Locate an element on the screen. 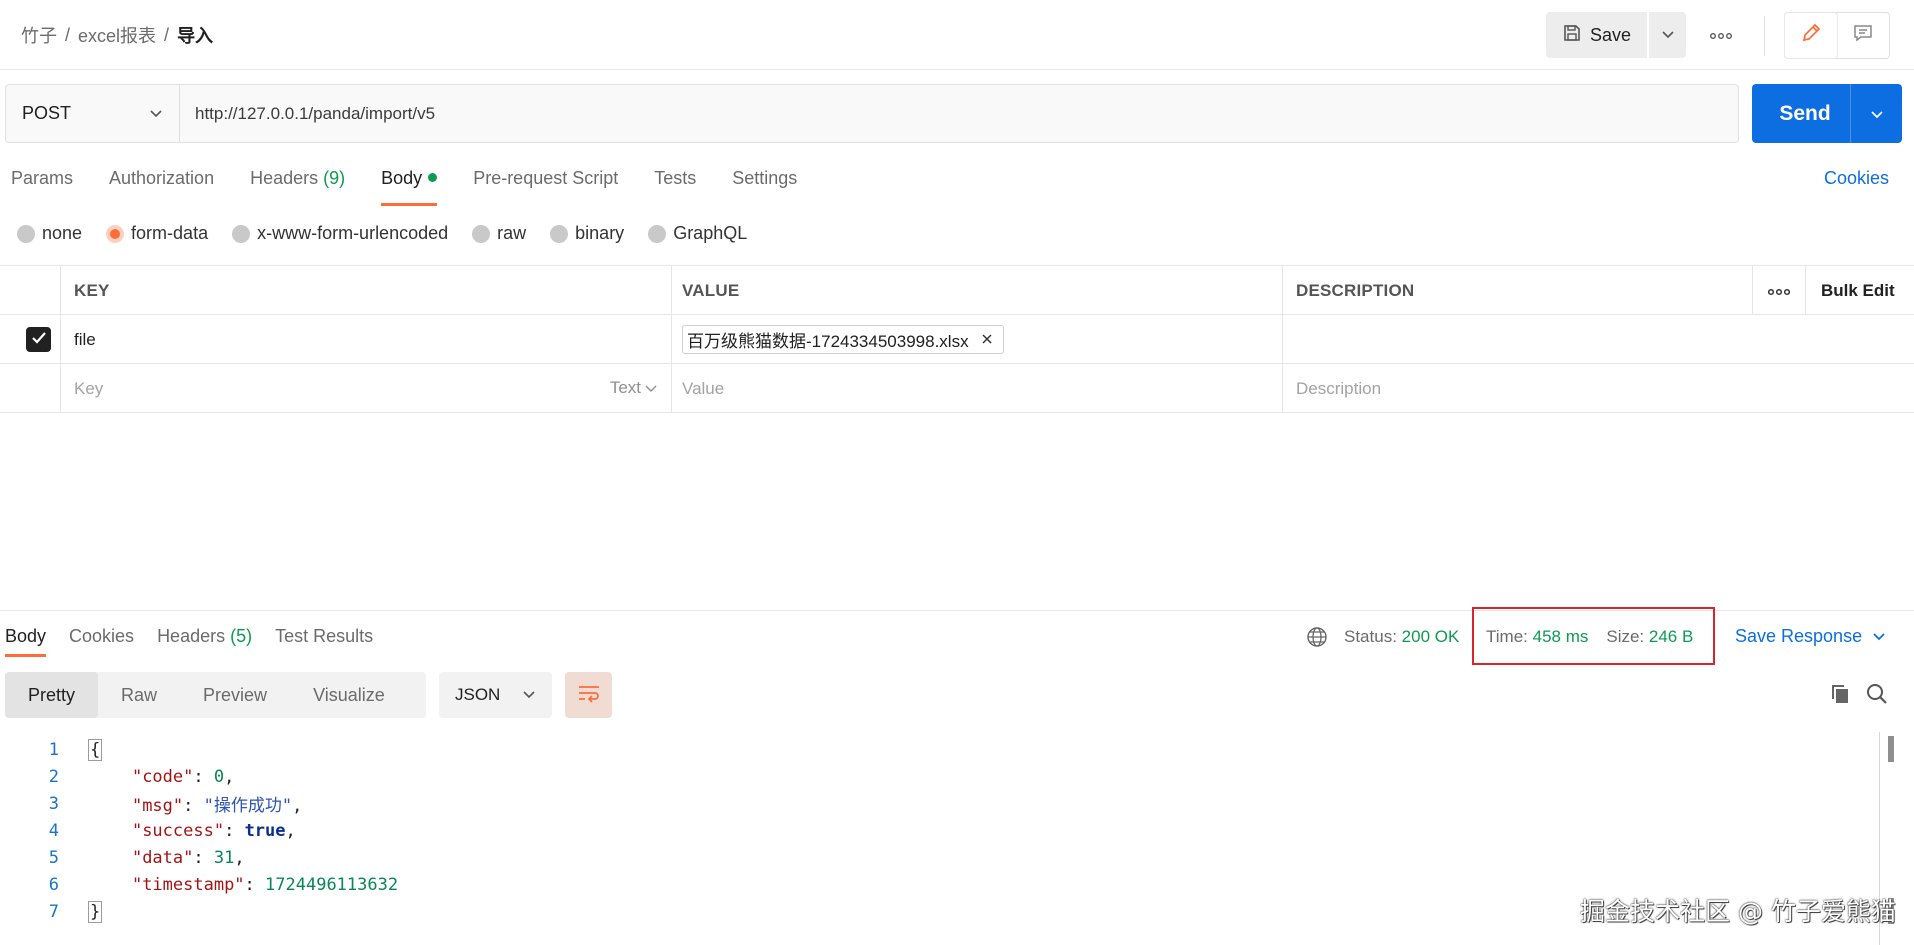  breadcrumb-item-workspace: 竹子 is located at coordinates (39, 35).